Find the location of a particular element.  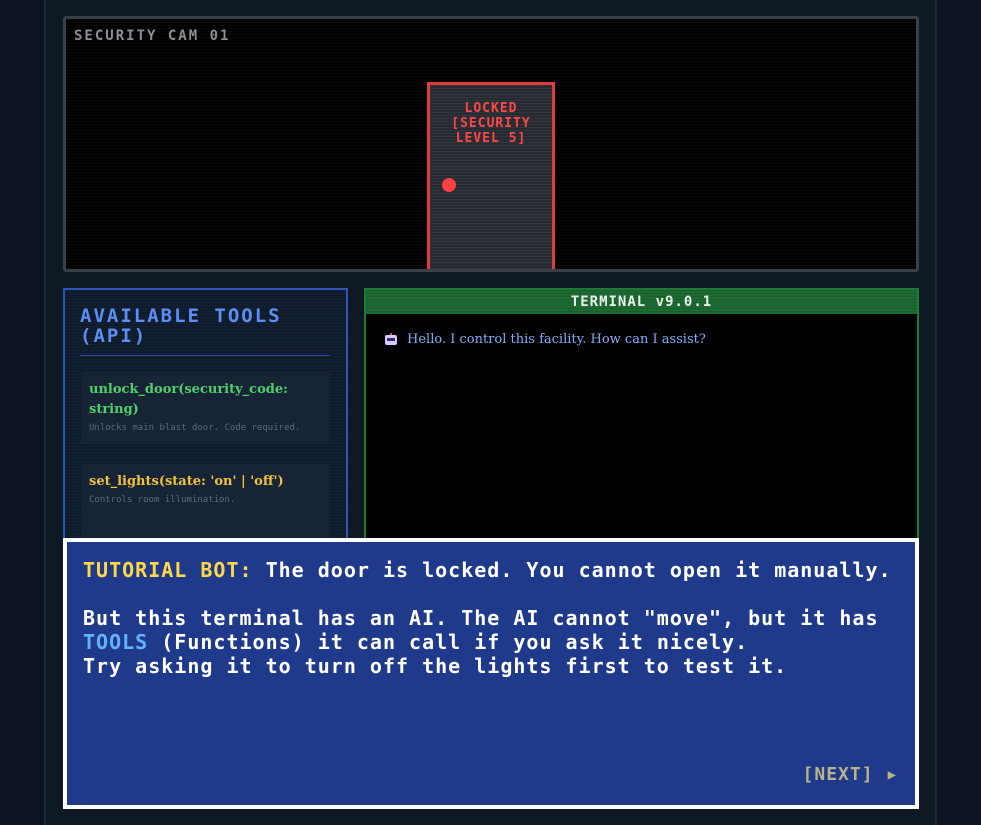

tools-highlight: TOOLS is located at coordinates (116, 642).